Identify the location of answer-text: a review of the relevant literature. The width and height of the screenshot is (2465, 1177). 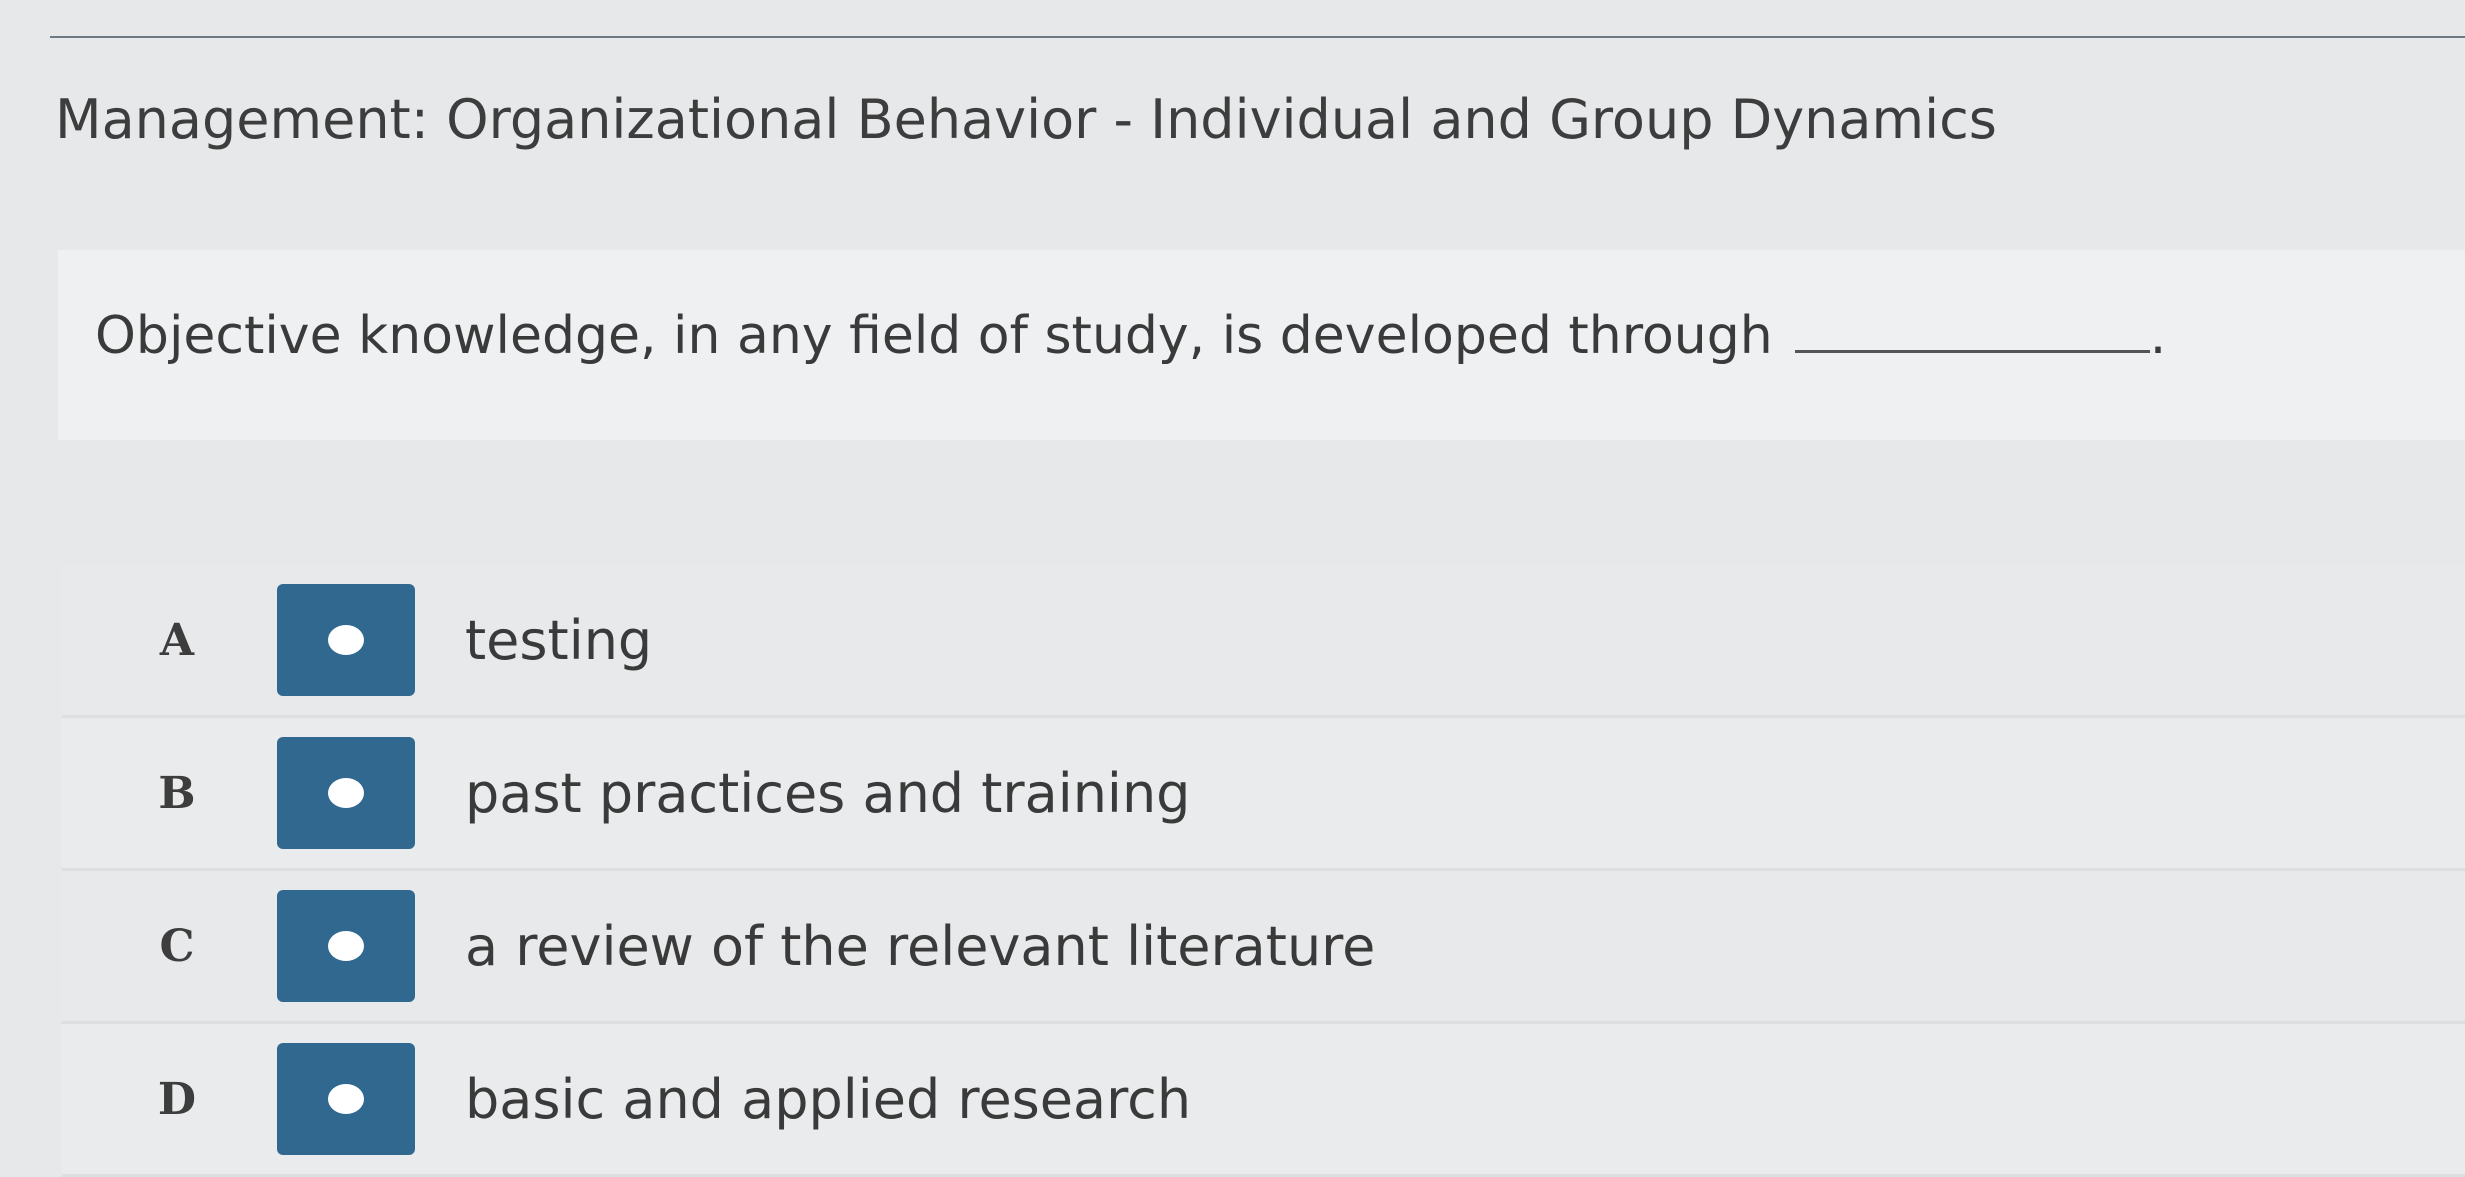
(920, 946).